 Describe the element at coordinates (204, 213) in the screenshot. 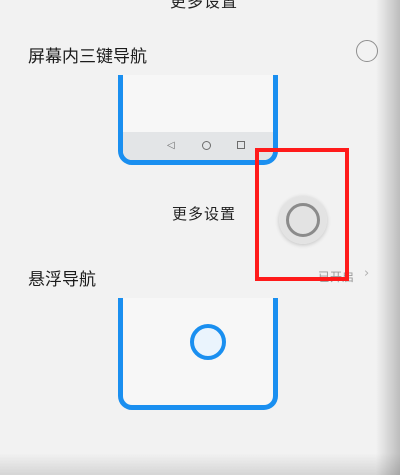

I see `more-settings-link: 更多设置` at that location.